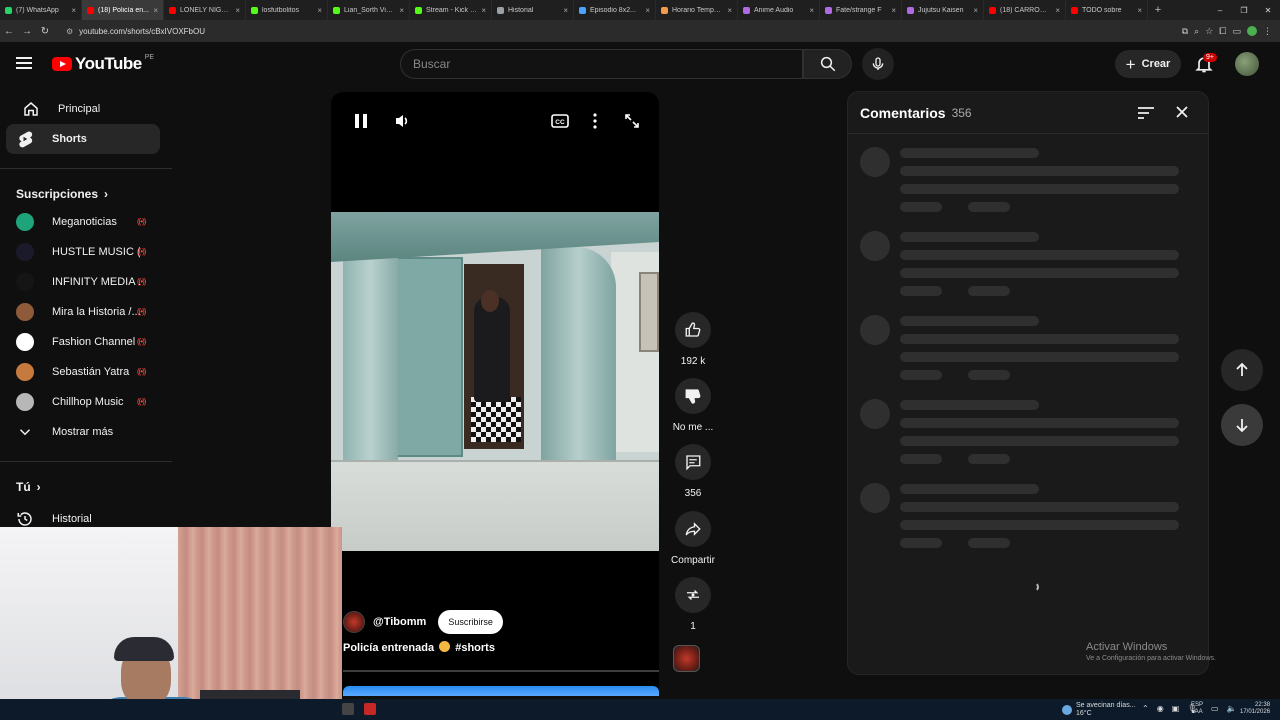  I want to click on install-icon: ⧉, so click(1185, 31).